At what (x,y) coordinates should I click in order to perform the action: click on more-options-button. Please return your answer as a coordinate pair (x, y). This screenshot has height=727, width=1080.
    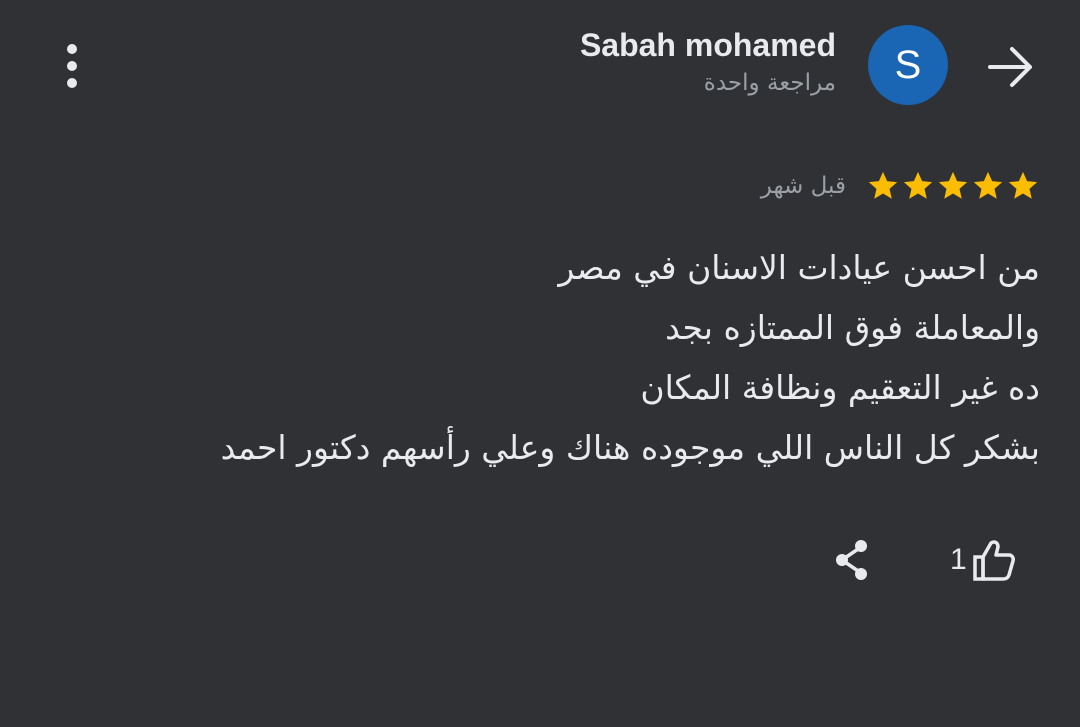
    Looking at the image, I should click on (72, 66).